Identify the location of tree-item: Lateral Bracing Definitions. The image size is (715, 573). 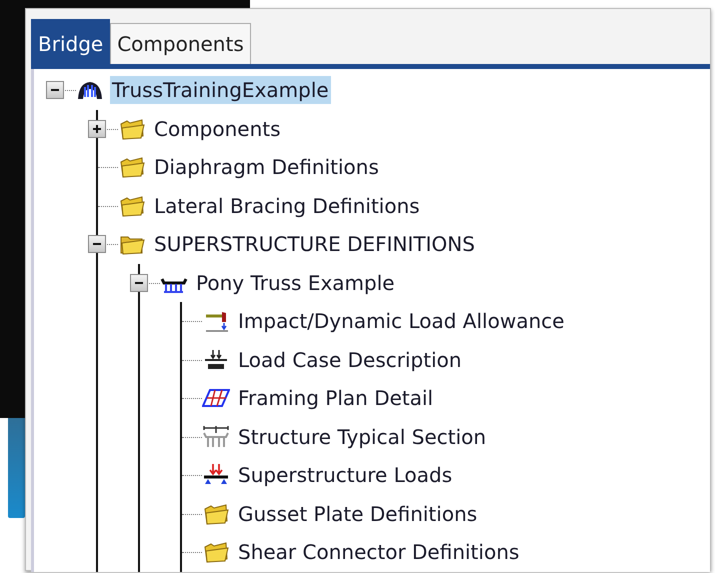
(287, 206).